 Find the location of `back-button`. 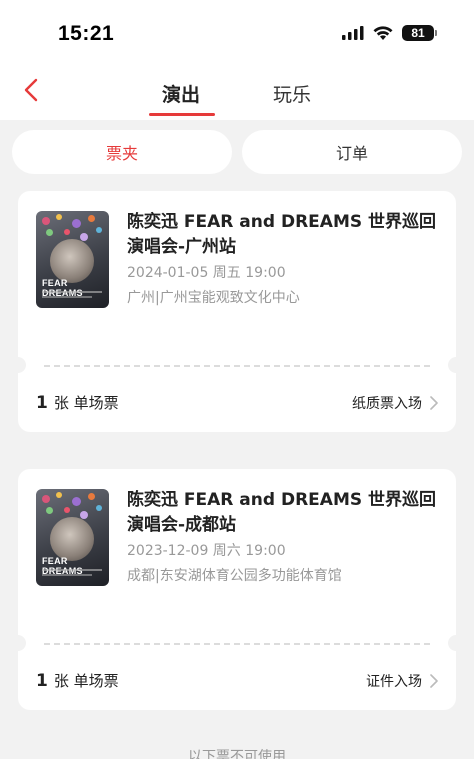

back-button is located at coordinates (31, 90).